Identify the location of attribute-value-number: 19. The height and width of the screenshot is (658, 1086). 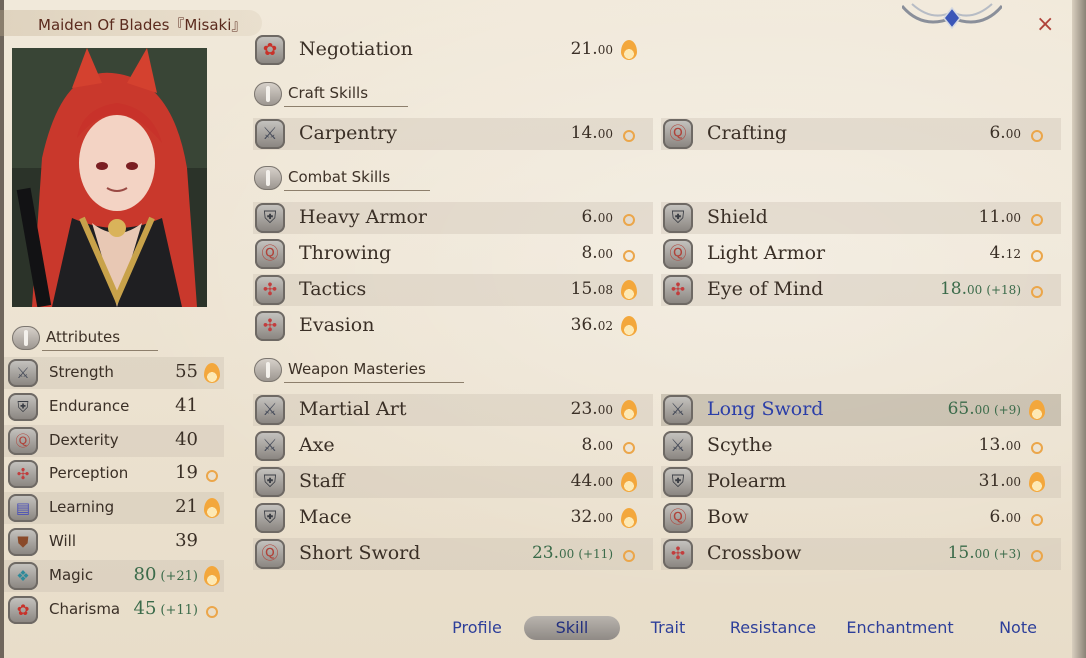
(186, 473).